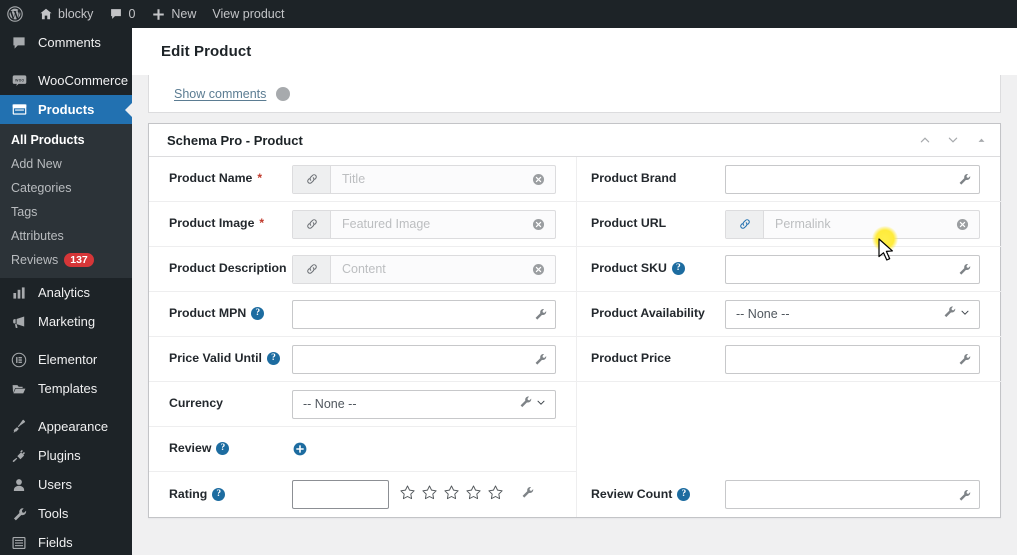 The height and width of the screenshot is (555, 1017). What do you see at coordinates (24, 212) in the screenshot?
I see `sidebar-sublabel: Tags` at bounding box center [24, 212].